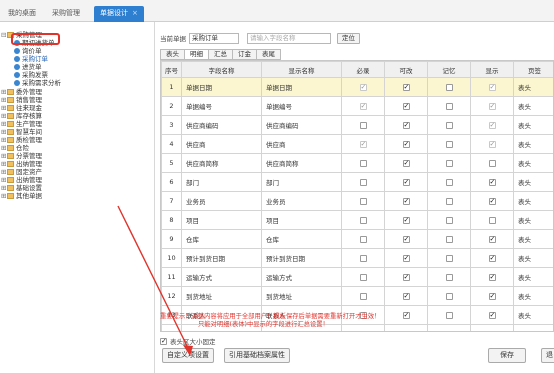 The height and width of the screenshot is (373, 554). Describe the element at coordinates (21, 116) in the screenshot. I see `tree-folder-item: ⊞ 库存核算` at that location.